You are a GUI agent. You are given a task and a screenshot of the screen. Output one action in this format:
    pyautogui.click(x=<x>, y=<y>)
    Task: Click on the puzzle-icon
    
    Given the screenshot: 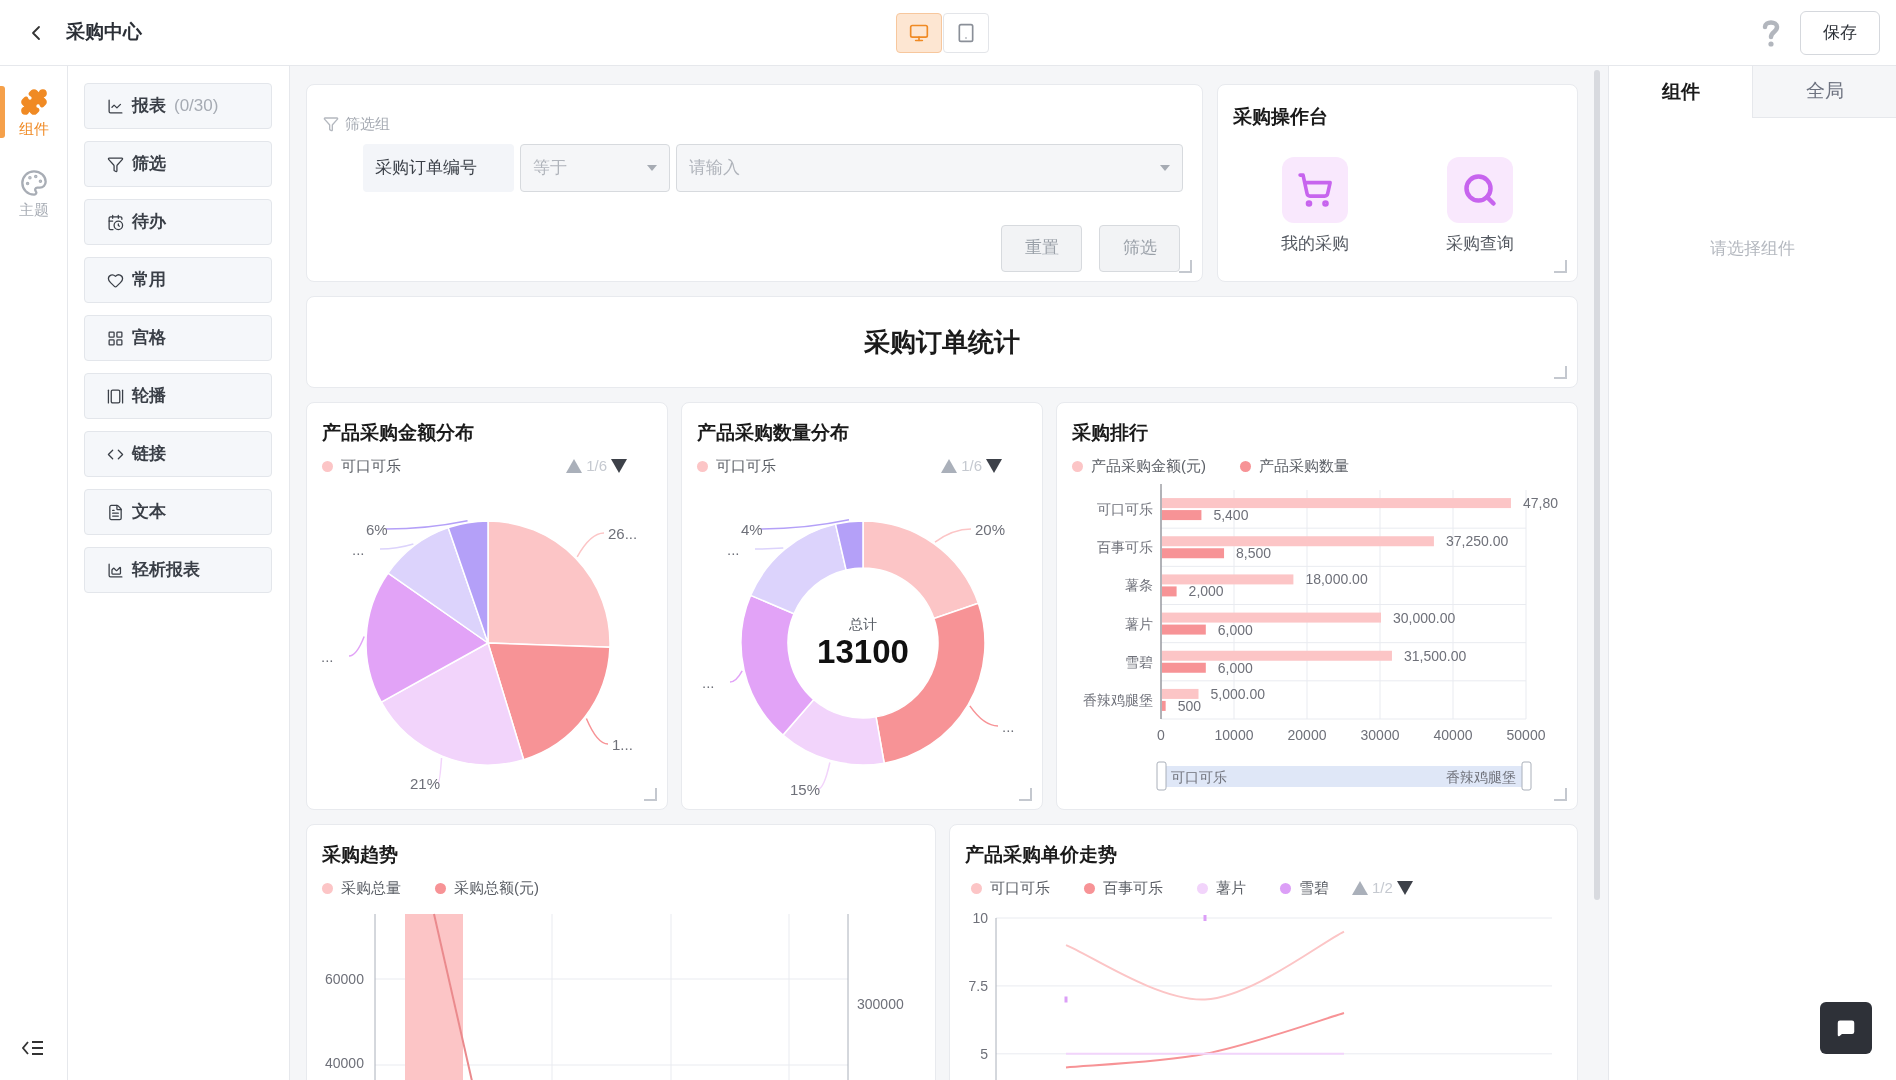 What is the action you would take?
    pyautogui.click(x=33, y=102)
    